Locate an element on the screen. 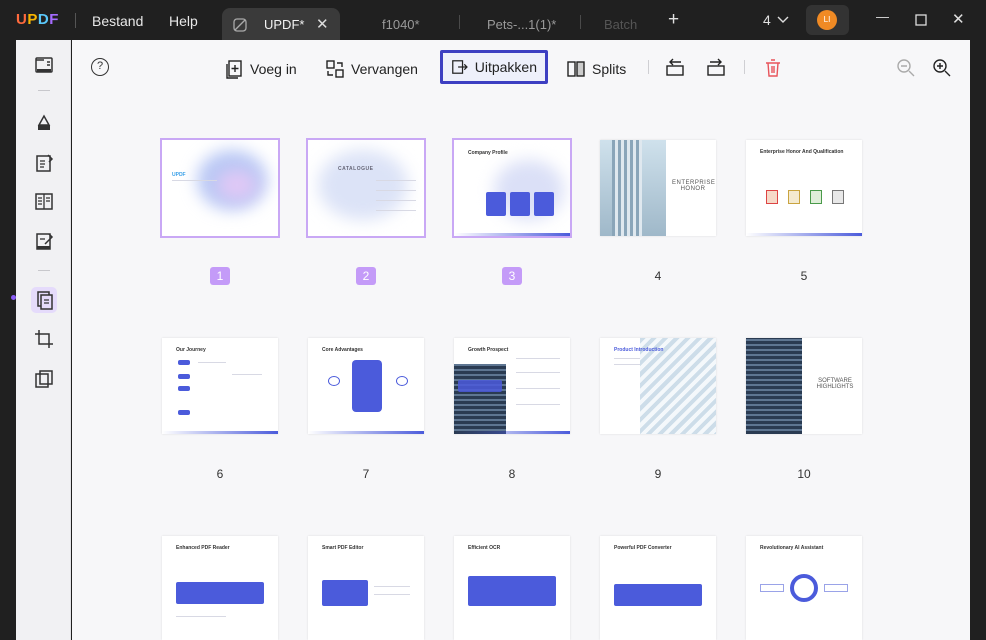  updf-logo: UPDF is located at coordinates (37, 19).